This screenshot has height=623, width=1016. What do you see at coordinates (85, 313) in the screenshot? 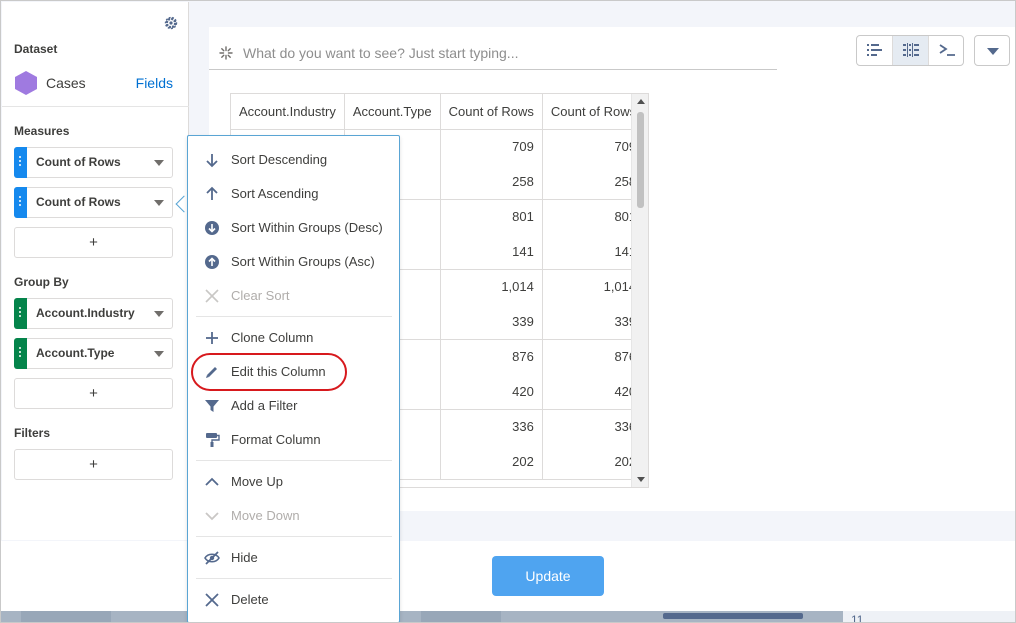
I see `group-pill-label: Account.Industry` at bounding box center [85, 313].